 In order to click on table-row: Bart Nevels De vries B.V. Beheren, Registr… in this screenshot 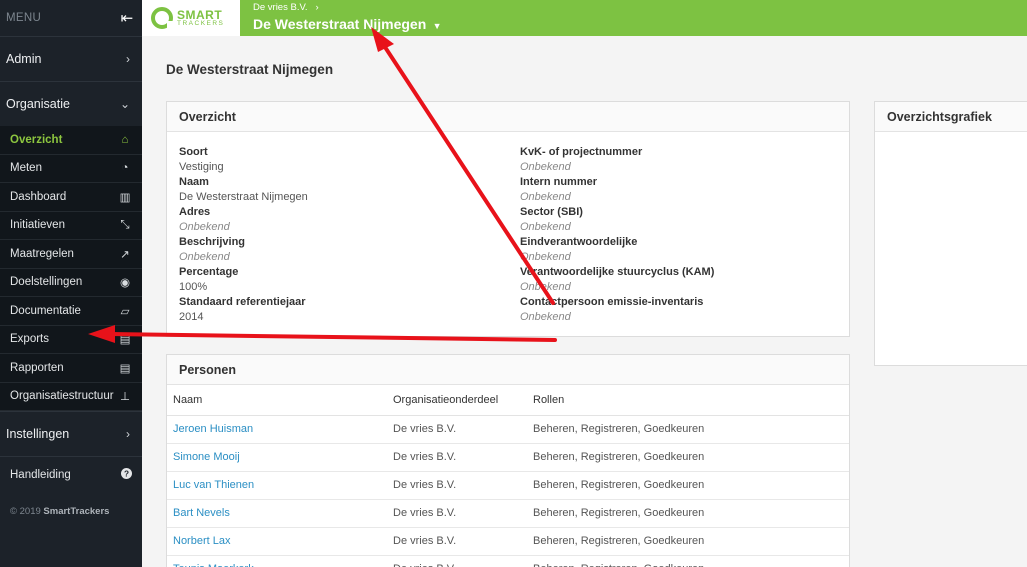, I will do `click(508, 513)`.